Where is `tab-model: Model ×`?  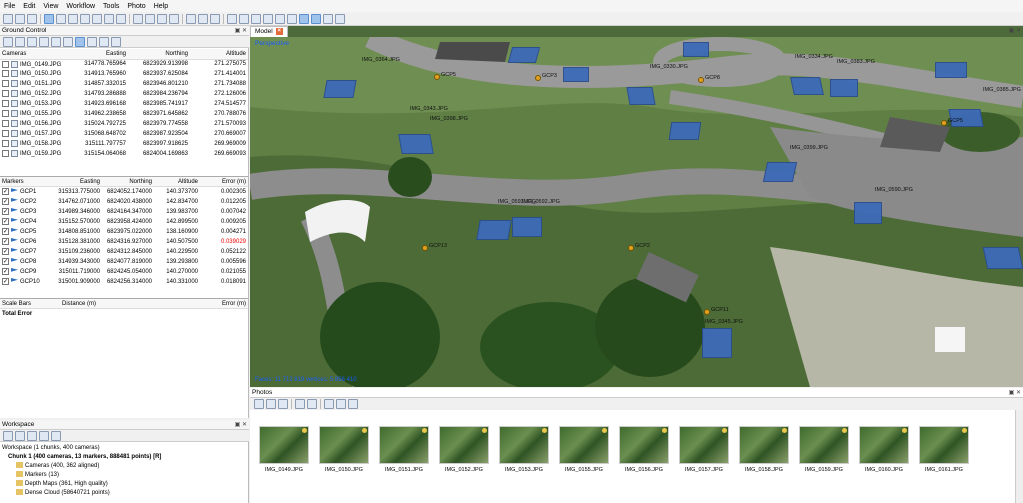 tab-model: Model × is located at coordinates (269, 31).